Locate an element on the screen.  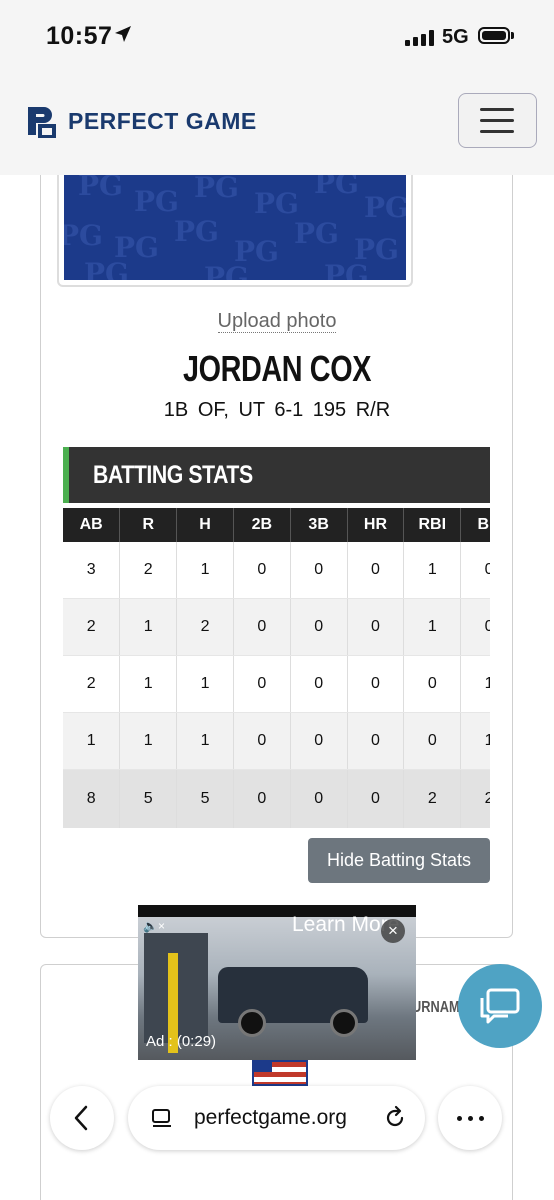
table-header-row: AB R H 2B 3B HR RBI BB is located at coordinates (276, 525).